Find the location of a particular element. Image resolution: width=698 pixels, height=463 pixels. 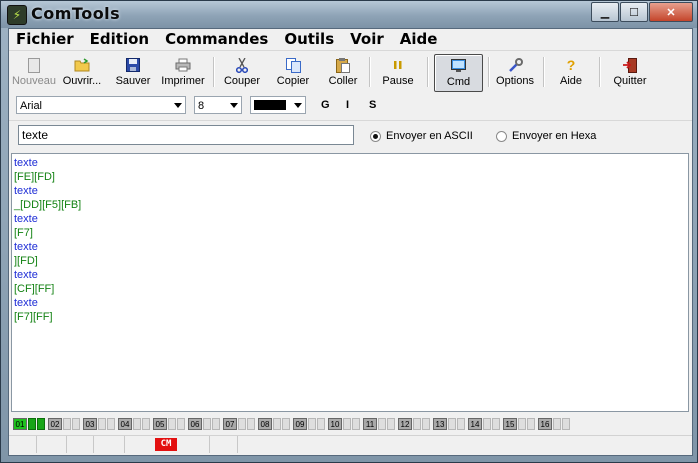

paste-button-label: Coller is located at coordinates (343, 81).